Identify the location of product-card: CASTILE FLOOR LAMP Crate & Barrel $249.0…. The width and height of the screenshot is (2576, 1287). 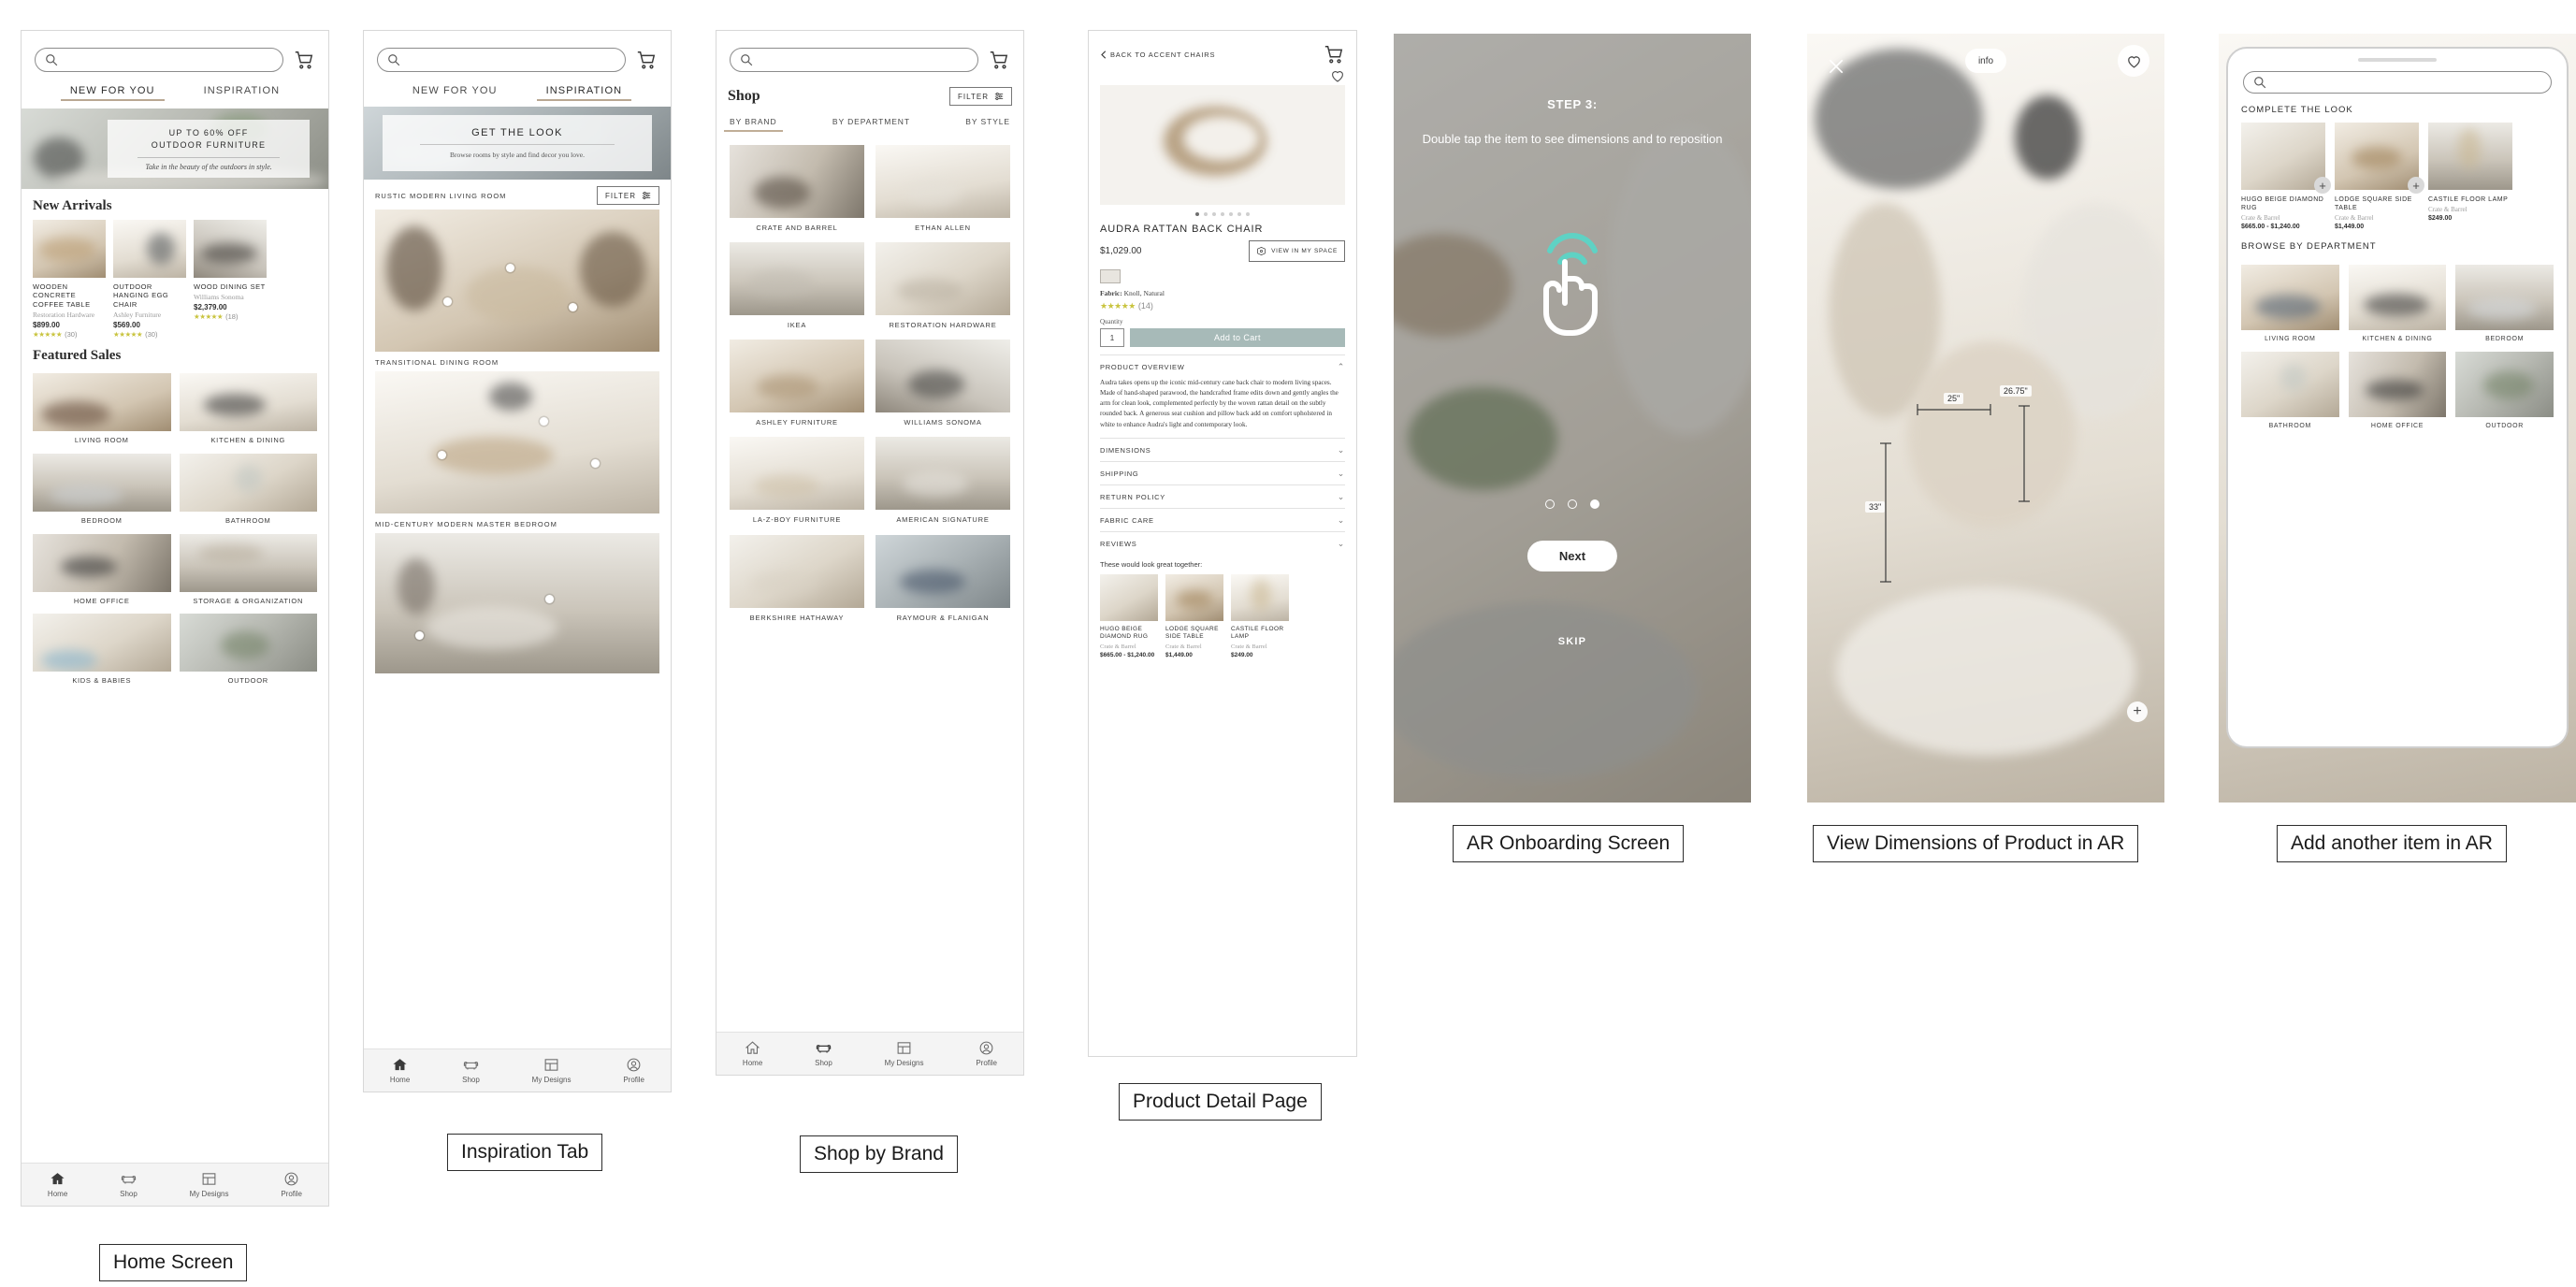
(2470, 176).